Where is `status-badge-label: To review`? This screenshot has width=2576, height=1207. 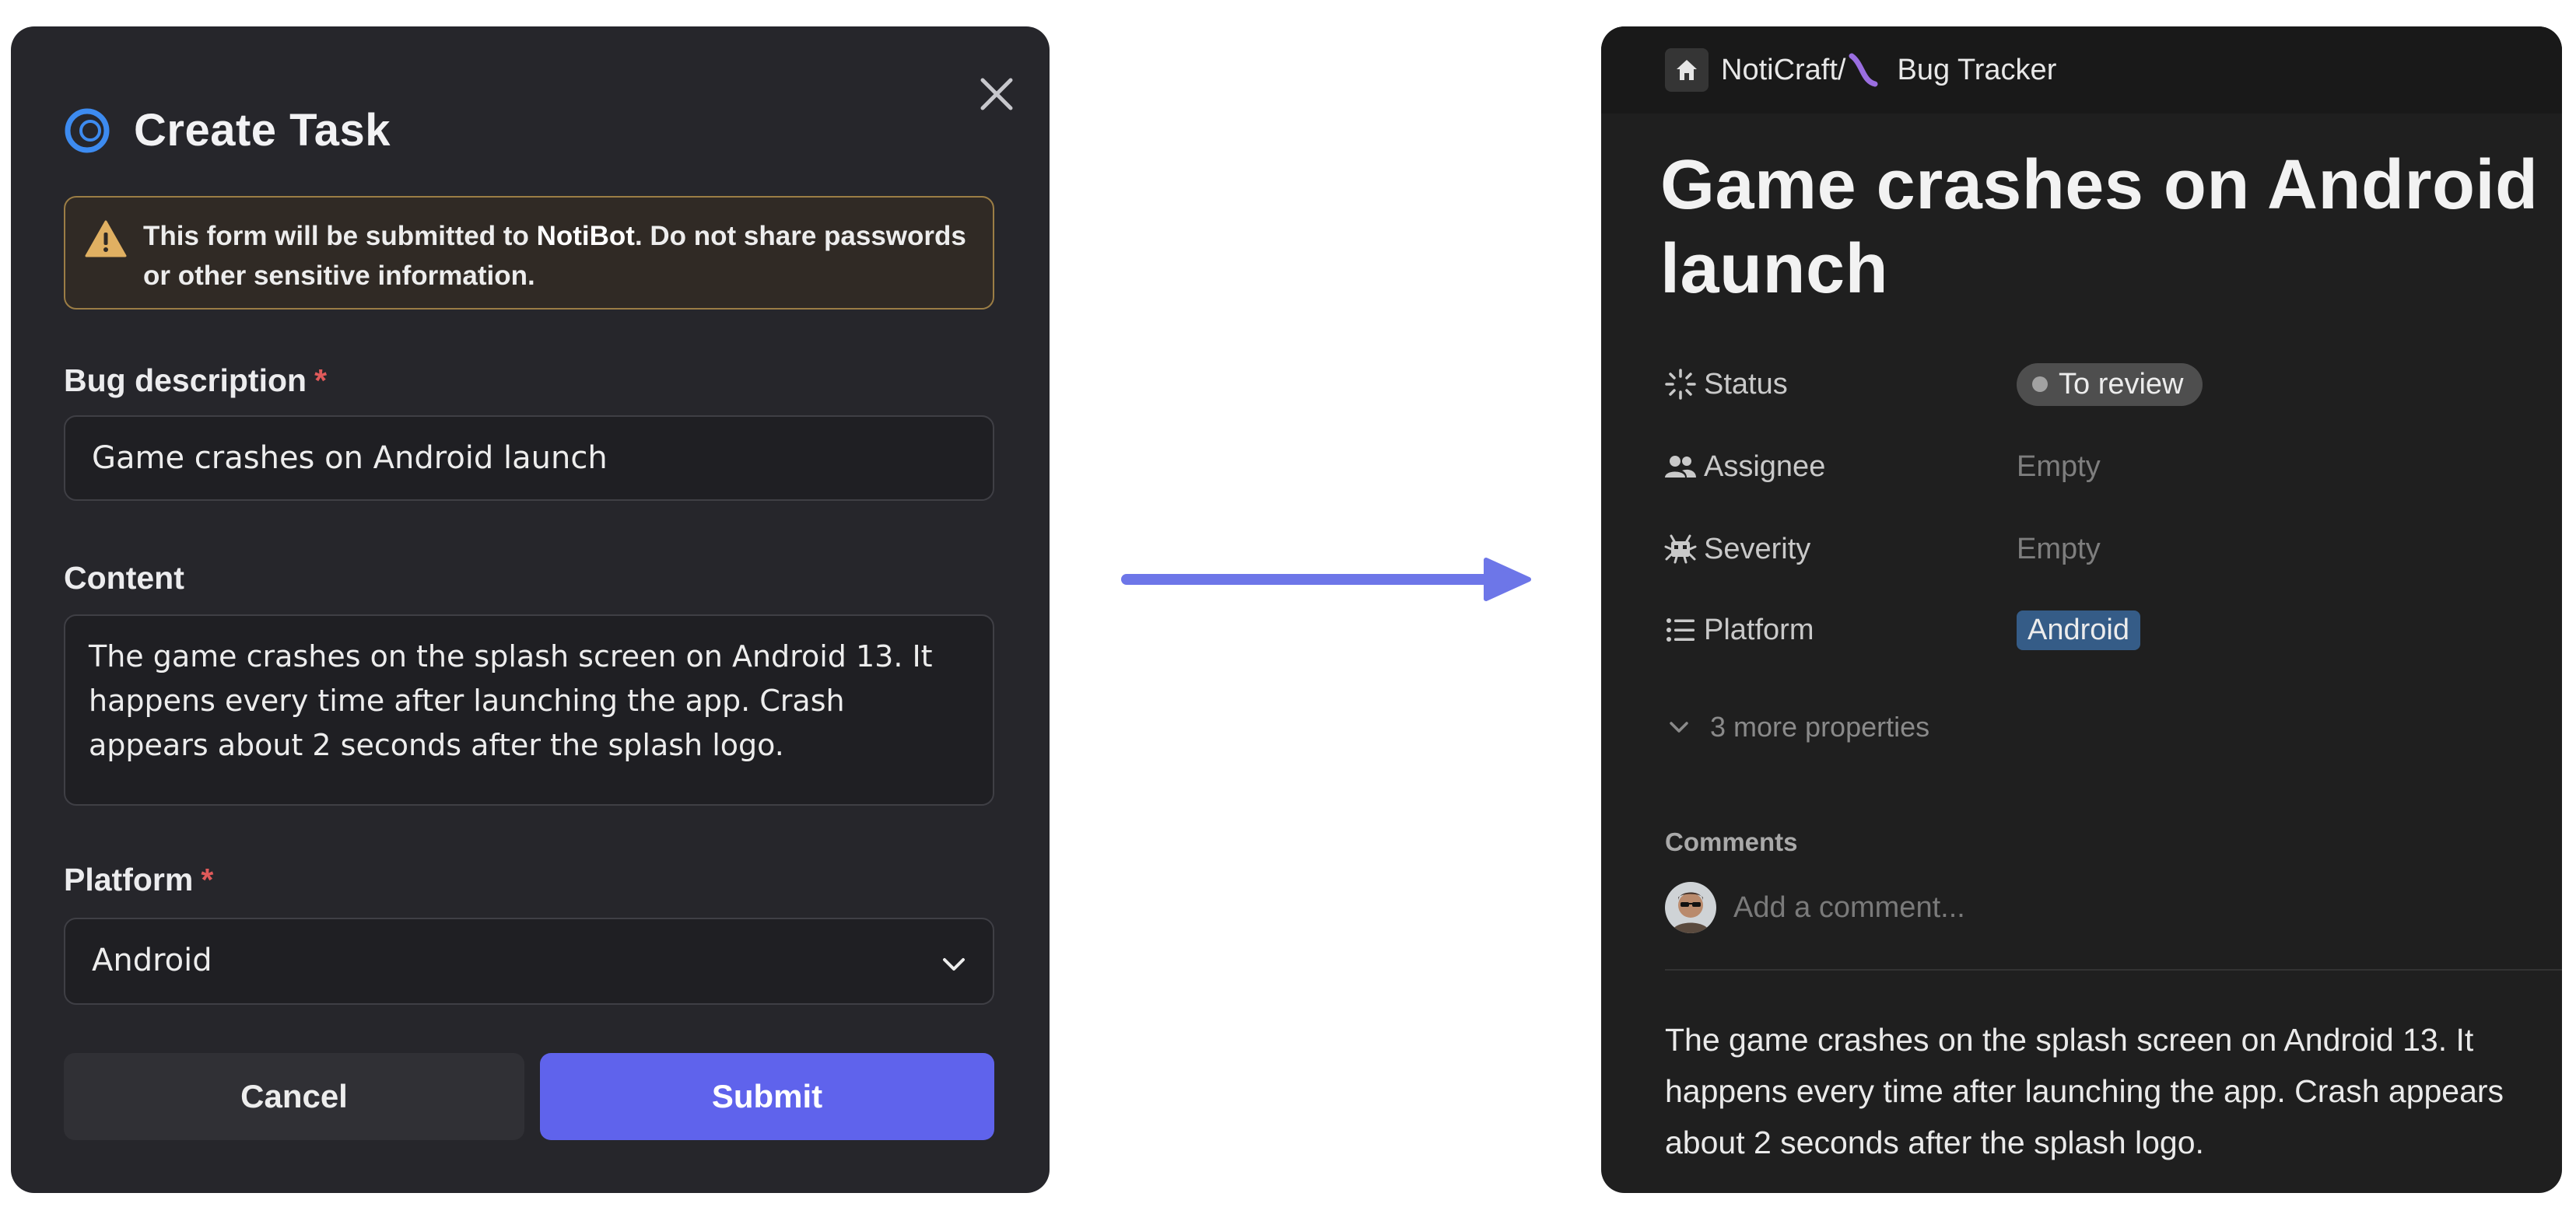
status-badge-label: To review is located at coordinates (2121, 384).